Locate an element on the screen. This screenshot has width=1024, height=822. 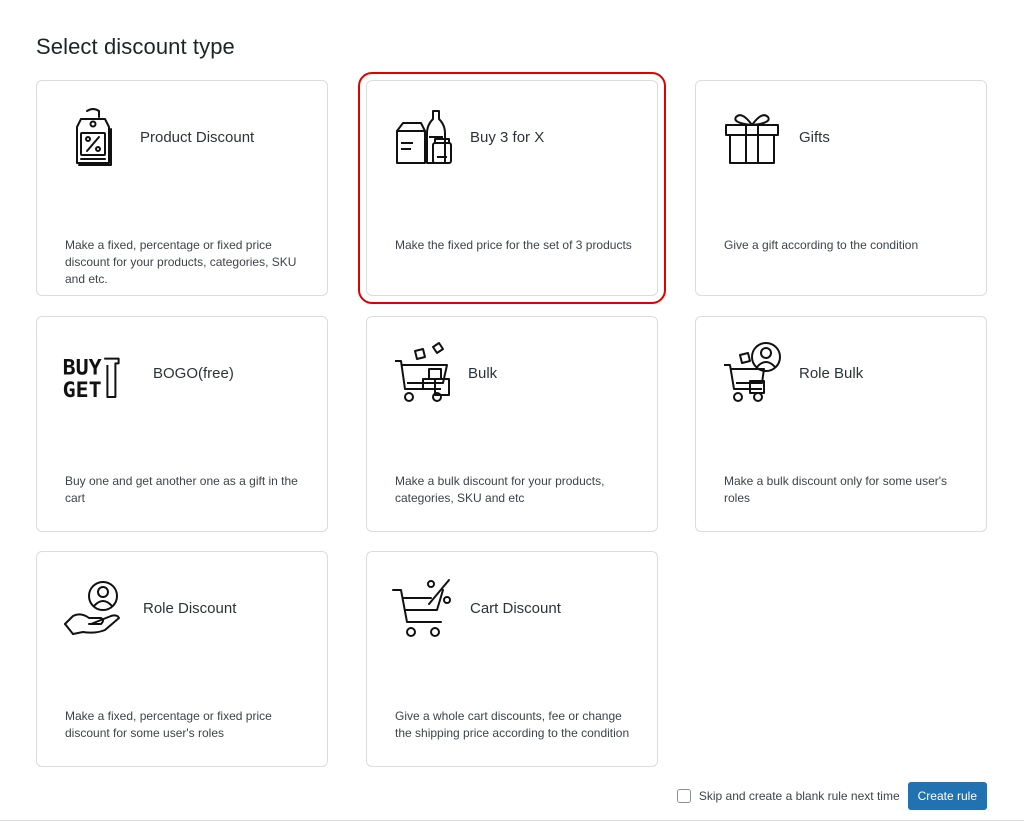
card-title: Bulk is located at coordinates (483, 373).